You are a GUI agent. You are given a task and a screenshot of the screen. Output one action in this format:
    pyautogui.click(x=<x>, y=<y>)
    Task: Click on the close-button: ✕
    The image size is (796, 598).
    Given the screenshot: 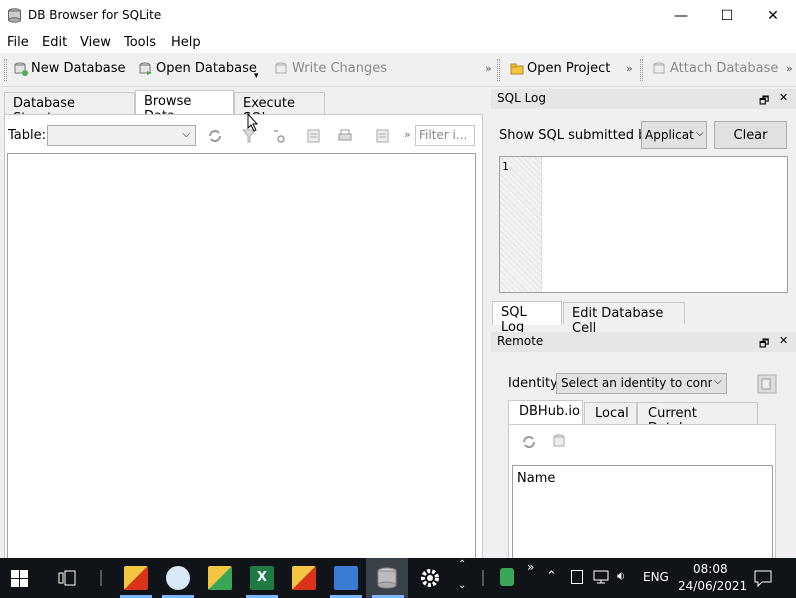 What is the action you would take?
    pyautogui.click(x=773, y=15)
    